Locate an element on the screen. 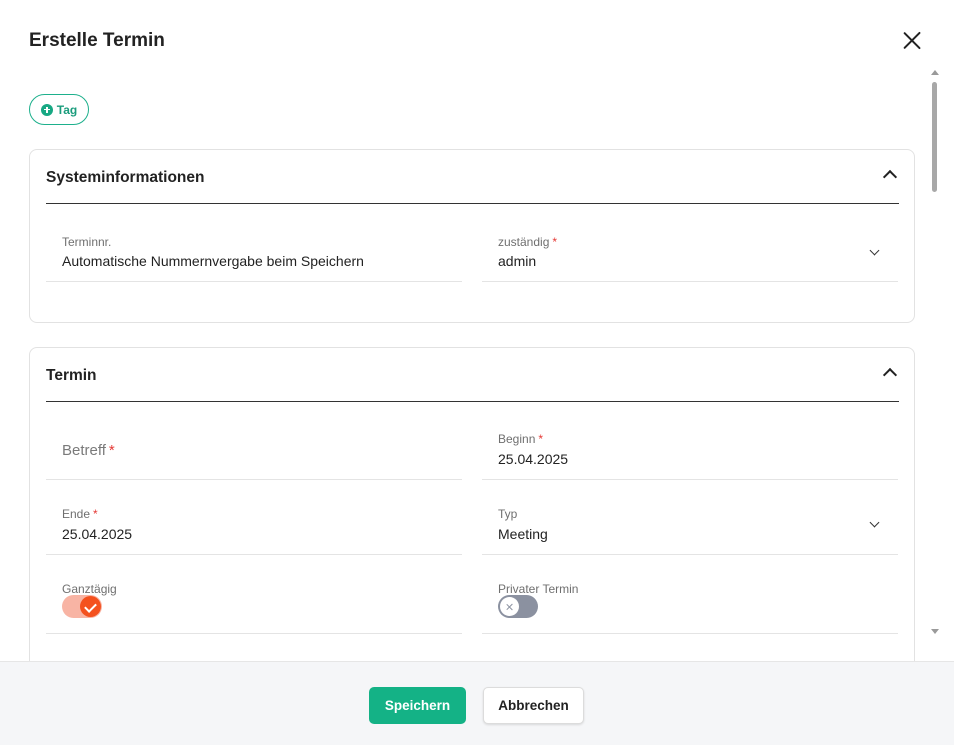 Image resolution: width=954 pixels, height=745 pixels. betreff-input: Betreff * is located at coordinates (254, 441).